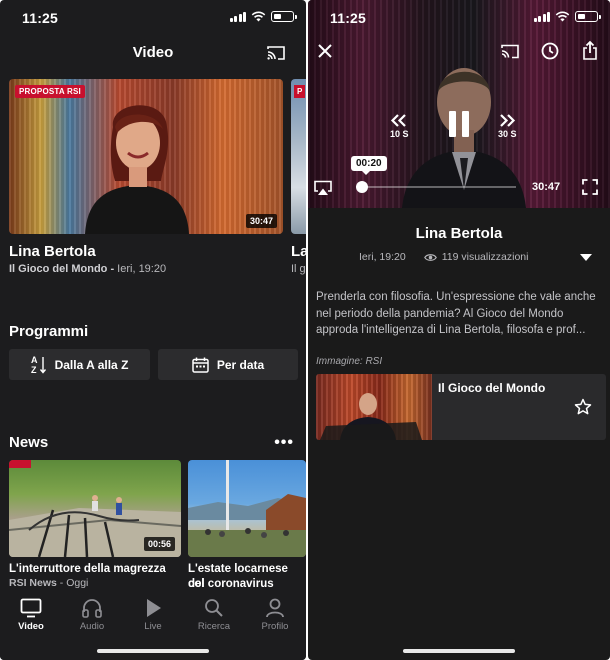  What do you see at coordinates (459, 233) in the screenshot?
I see `episode-title: Lina Bertola` at bounding box center [459, 233].